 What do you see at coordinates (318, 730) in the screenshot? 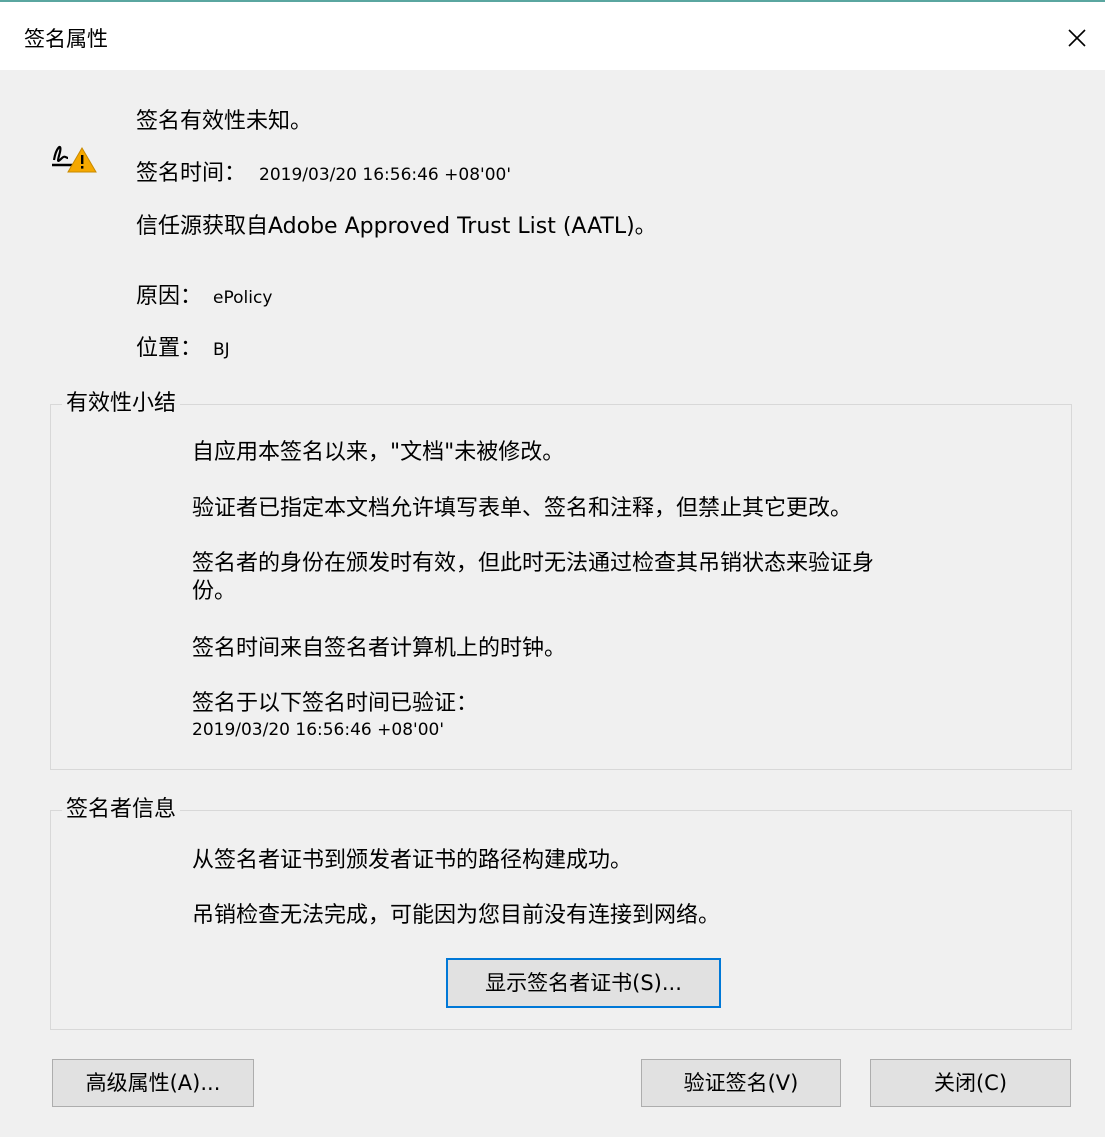
I see `validity-verified-time: 2019/03/20 16:56:46 +08'00'` at bounding box center [318, 730].